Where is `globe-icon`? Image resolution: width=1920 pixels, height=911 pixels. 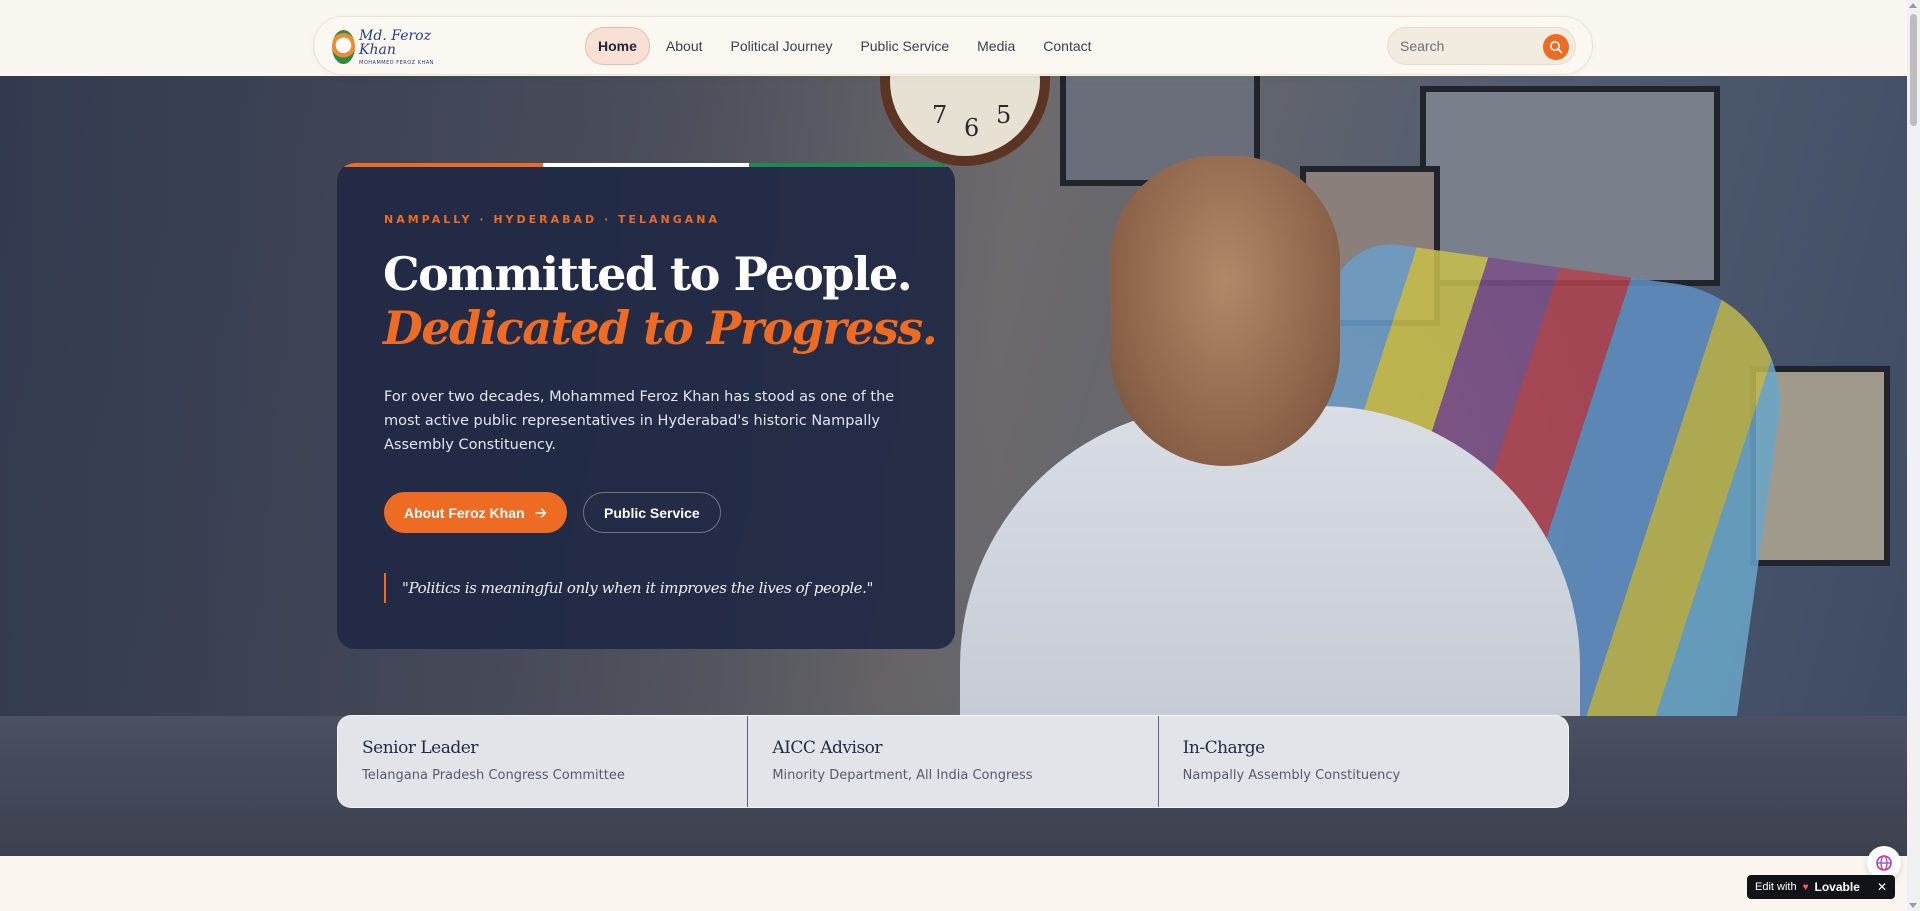
globe-icon is located at coordinates (1884, 863).